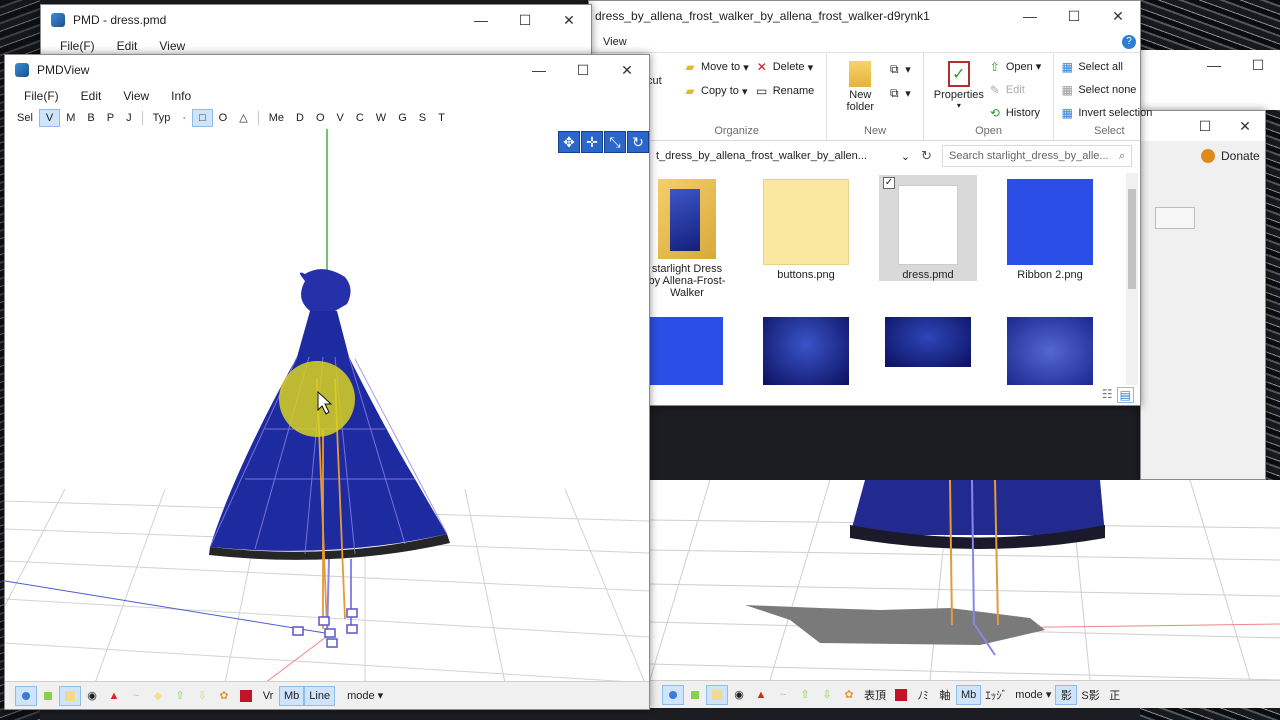 The image size is (1280, 720). Describe the element at coordinates (1106, 66) in the screenshot. I see `select-all-button: ▦ Select all` at that location.